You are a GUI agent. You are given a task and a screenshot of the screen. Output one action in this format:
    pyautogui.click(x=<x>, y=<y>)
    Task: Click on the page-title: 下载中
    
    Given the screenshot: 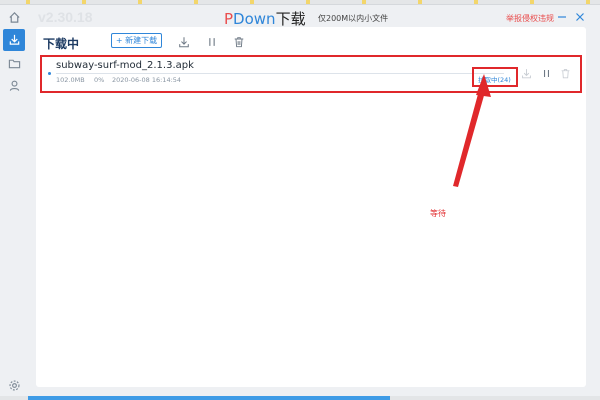 What is the action you would take?
    pyautogui.click(x=61, y=44)
    